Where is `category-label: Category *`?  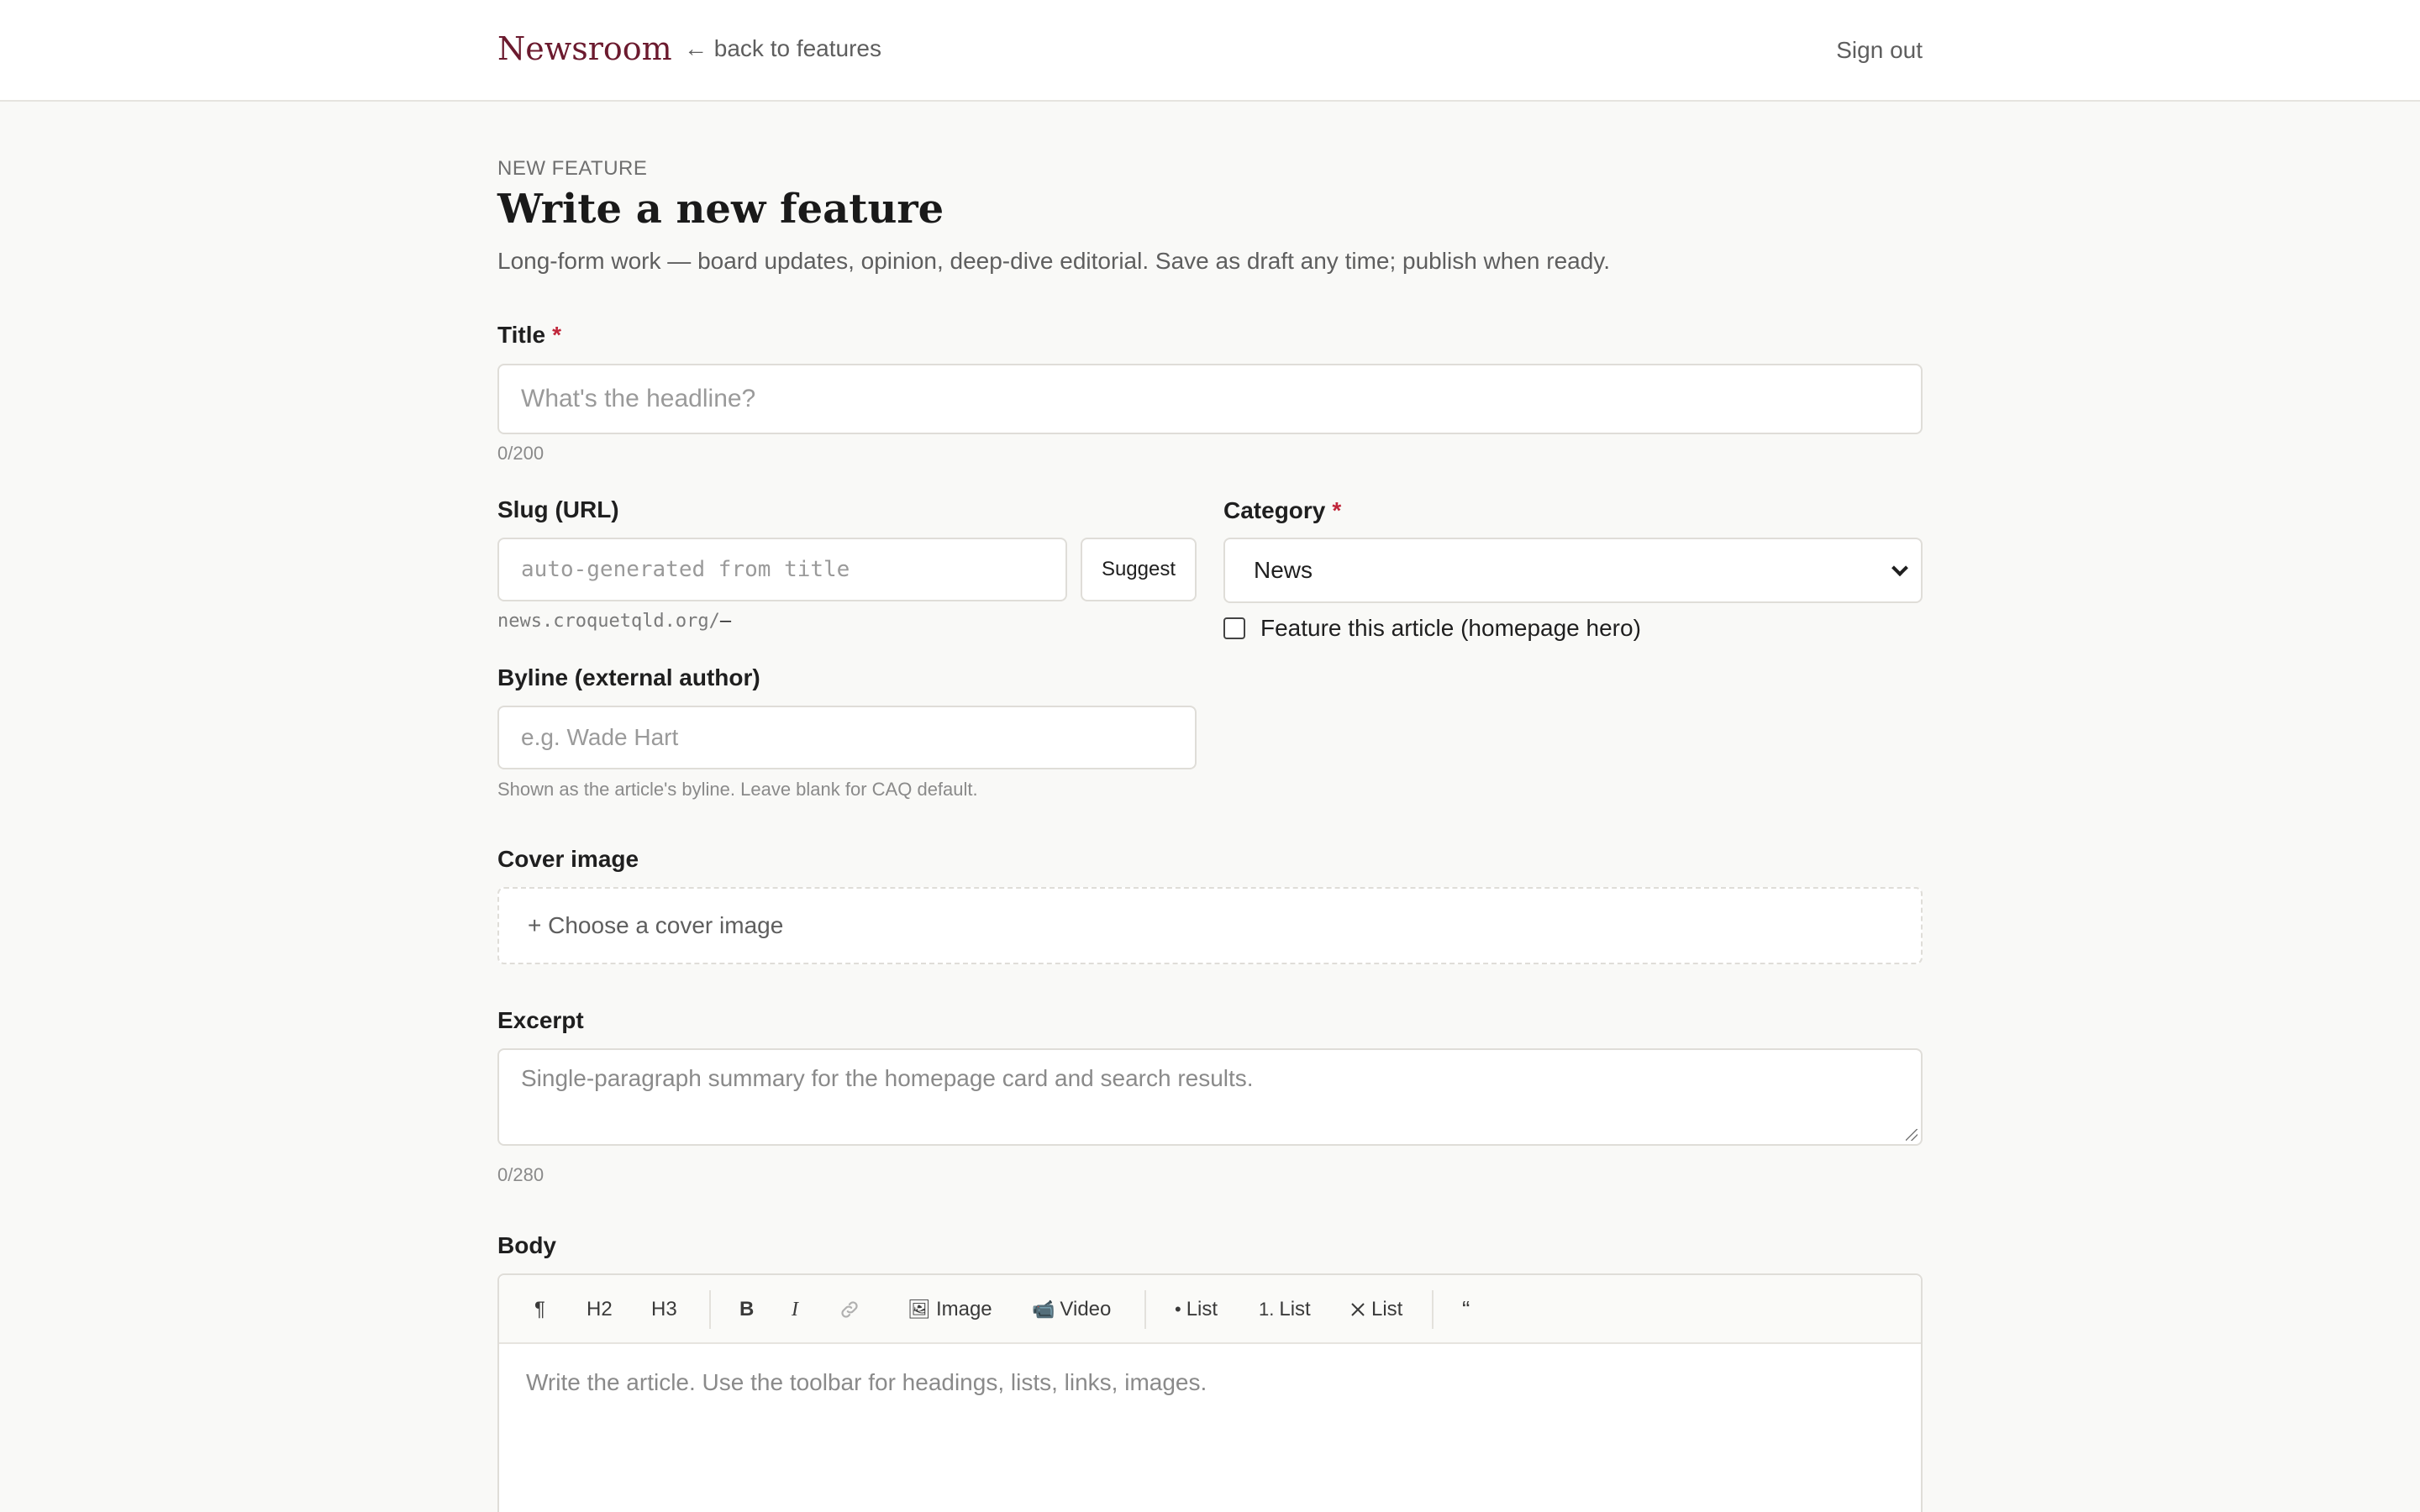 category-label: Category * is located at coordinates (1282, 510).